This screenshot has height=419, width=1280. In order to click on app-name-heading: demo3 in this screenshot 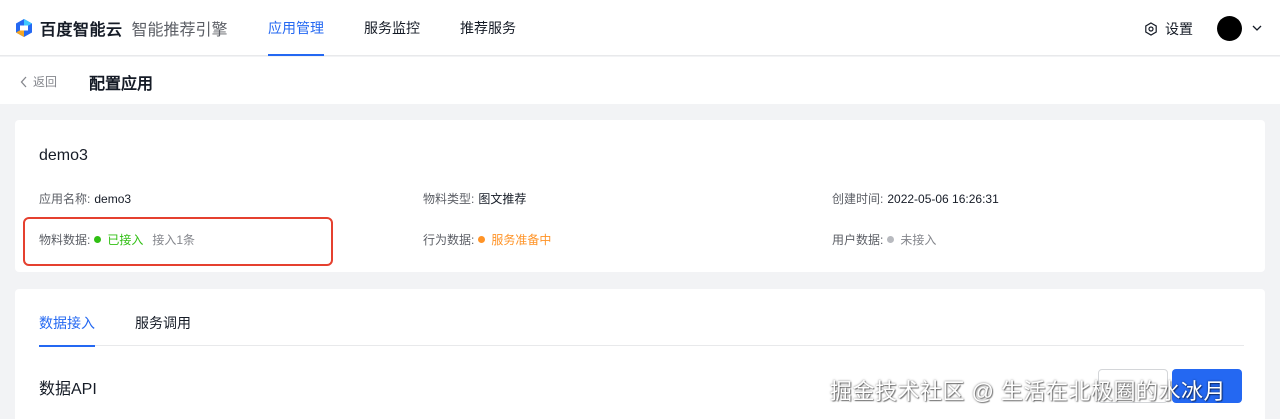, I will do `click(63, 155)`.